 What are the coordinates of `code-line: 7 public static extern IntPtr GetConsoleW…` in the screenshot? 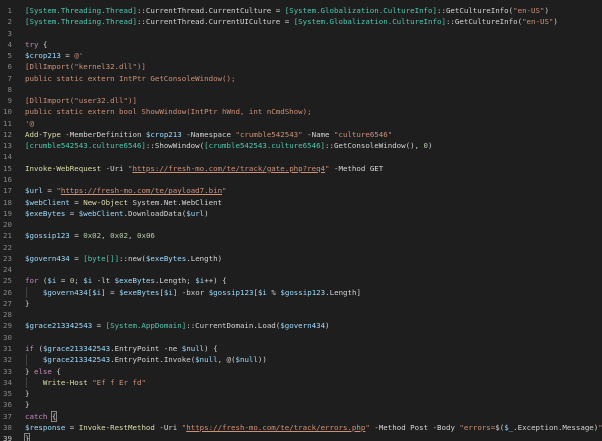 It's located at (301, 78).